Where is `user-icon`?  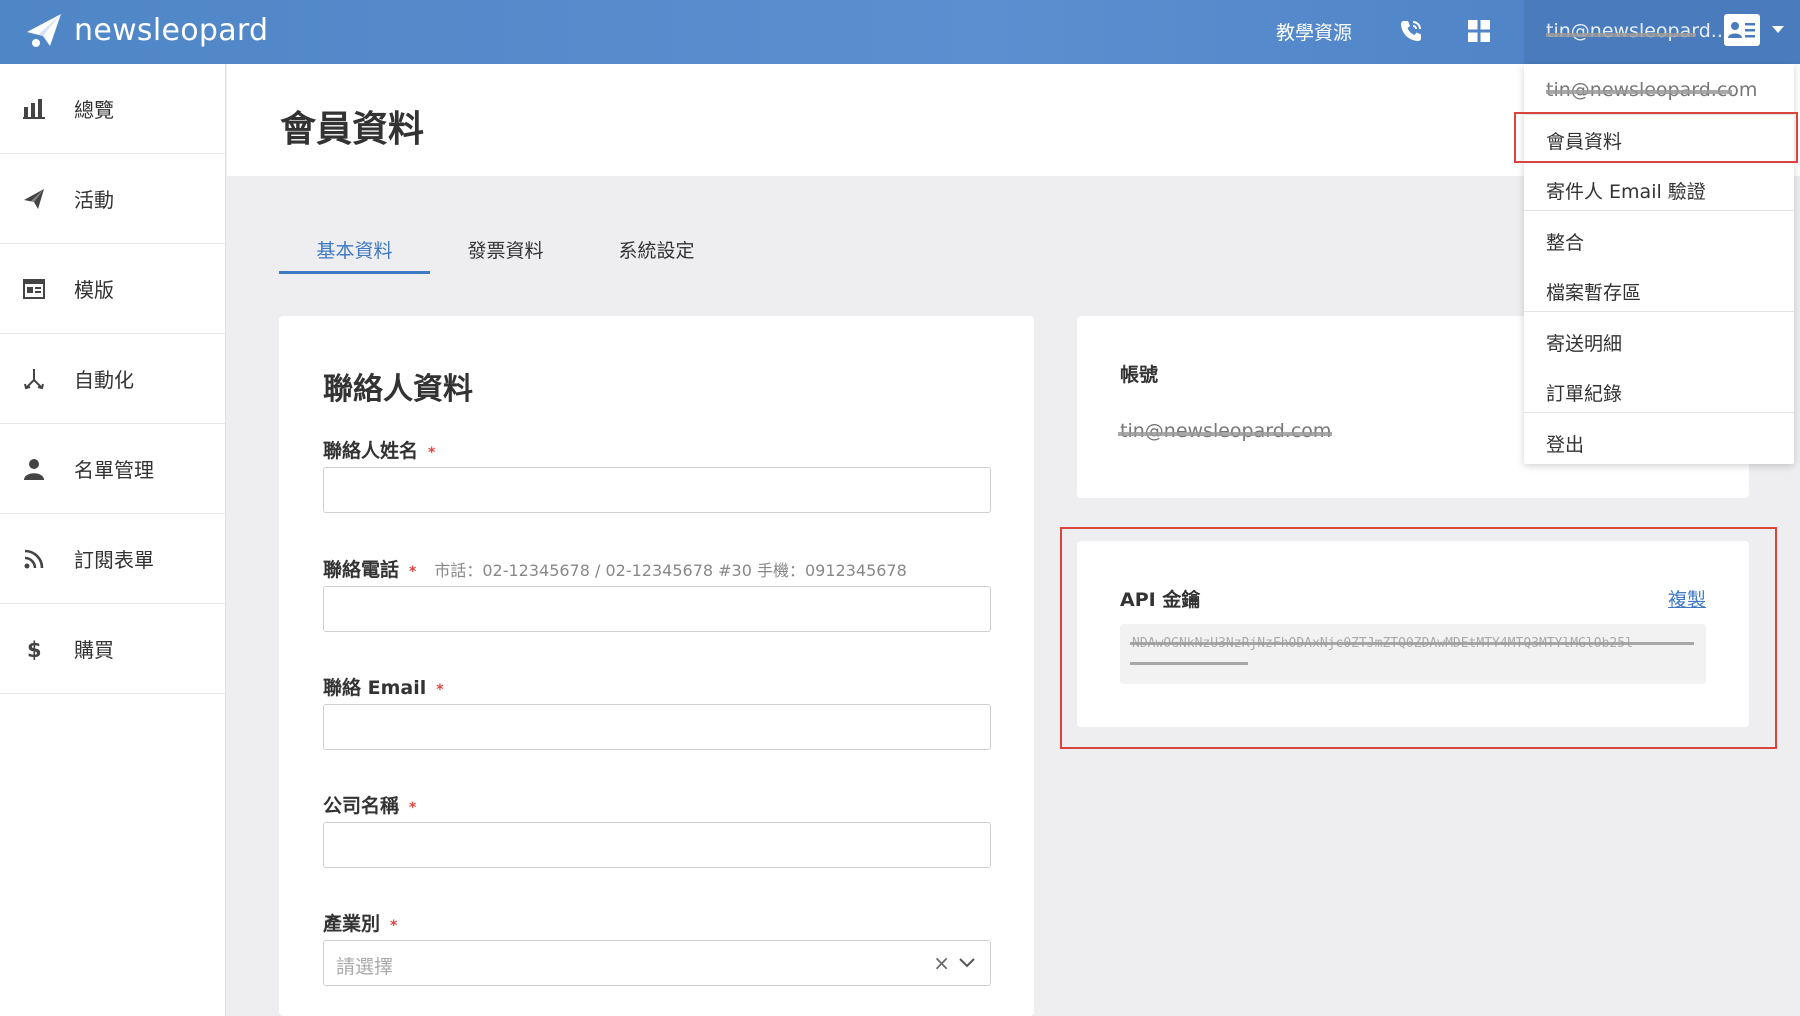
user-icon is located at coordinates (34, 469).